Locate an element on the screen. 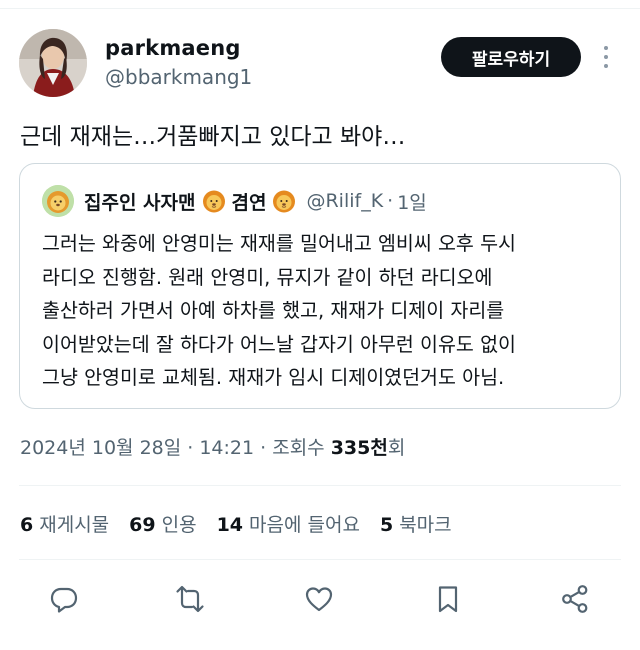 The image size is (640, 650). like-icon is located at coordinates (319, 599).